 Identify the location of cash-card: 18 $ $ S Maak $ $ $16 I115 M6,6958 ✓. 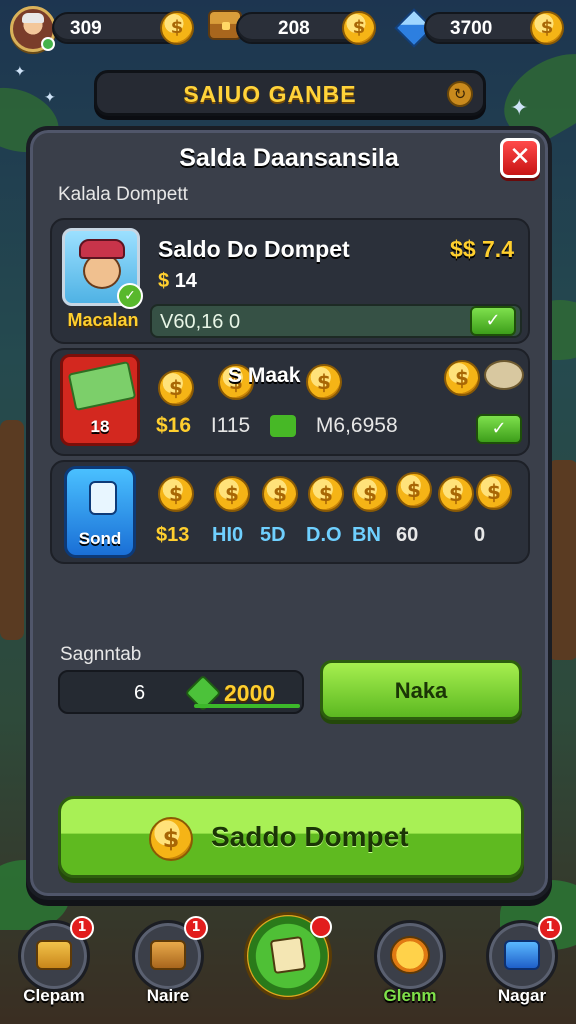
(290, 402).